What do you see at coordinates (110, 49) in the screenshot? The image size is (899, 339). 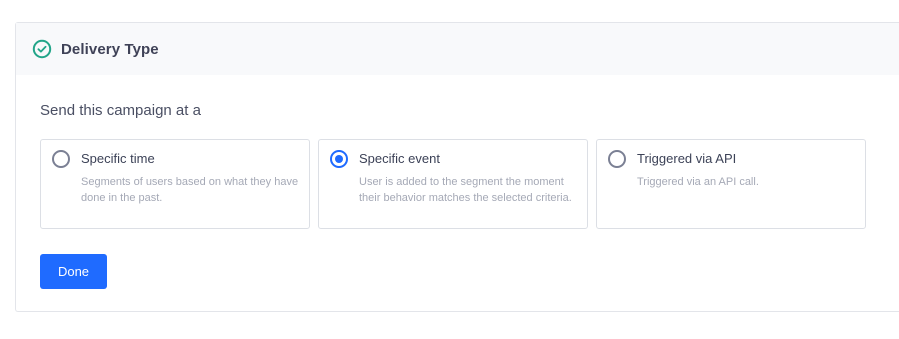 I see `card-title: Delivery Type` at bounding box center [110, 49].